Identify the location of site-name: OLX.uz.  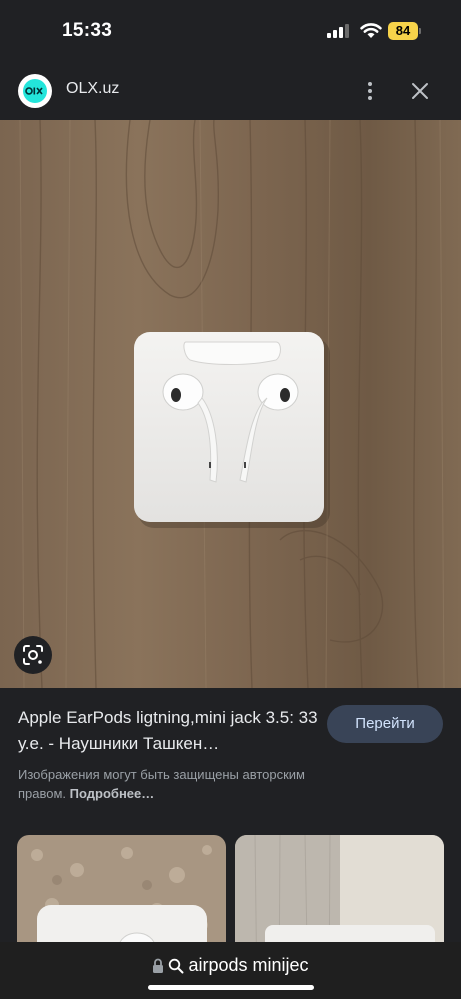
(92, 89).